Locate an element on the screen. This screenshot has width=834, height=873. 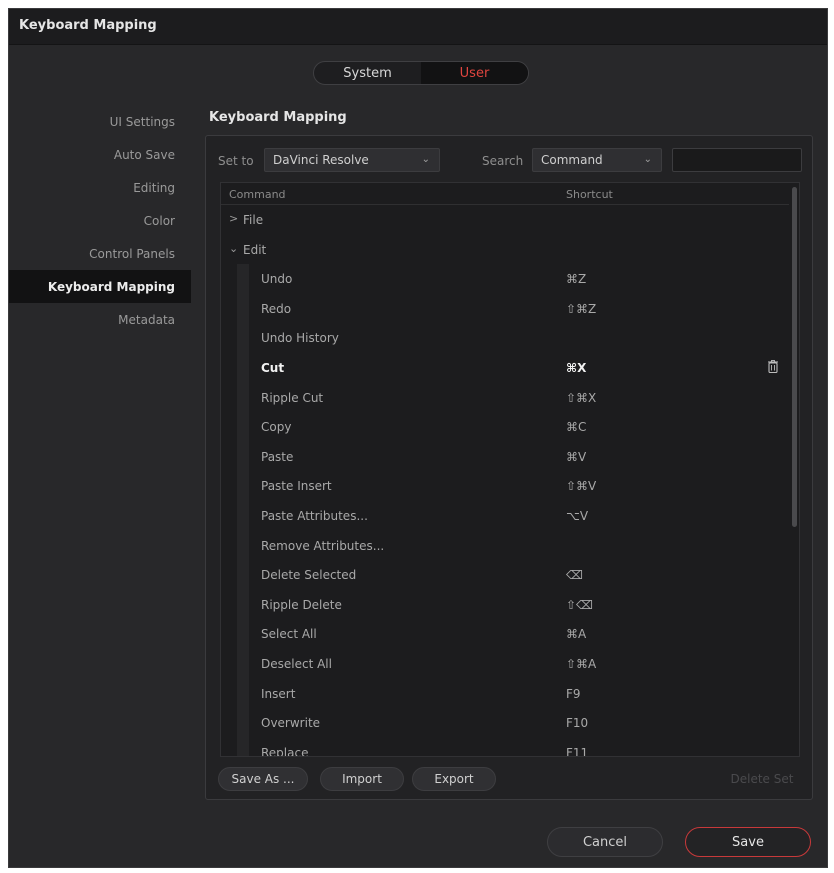
table-row: Paste Attributes... ⌥V is located at coordinates (505, 515).